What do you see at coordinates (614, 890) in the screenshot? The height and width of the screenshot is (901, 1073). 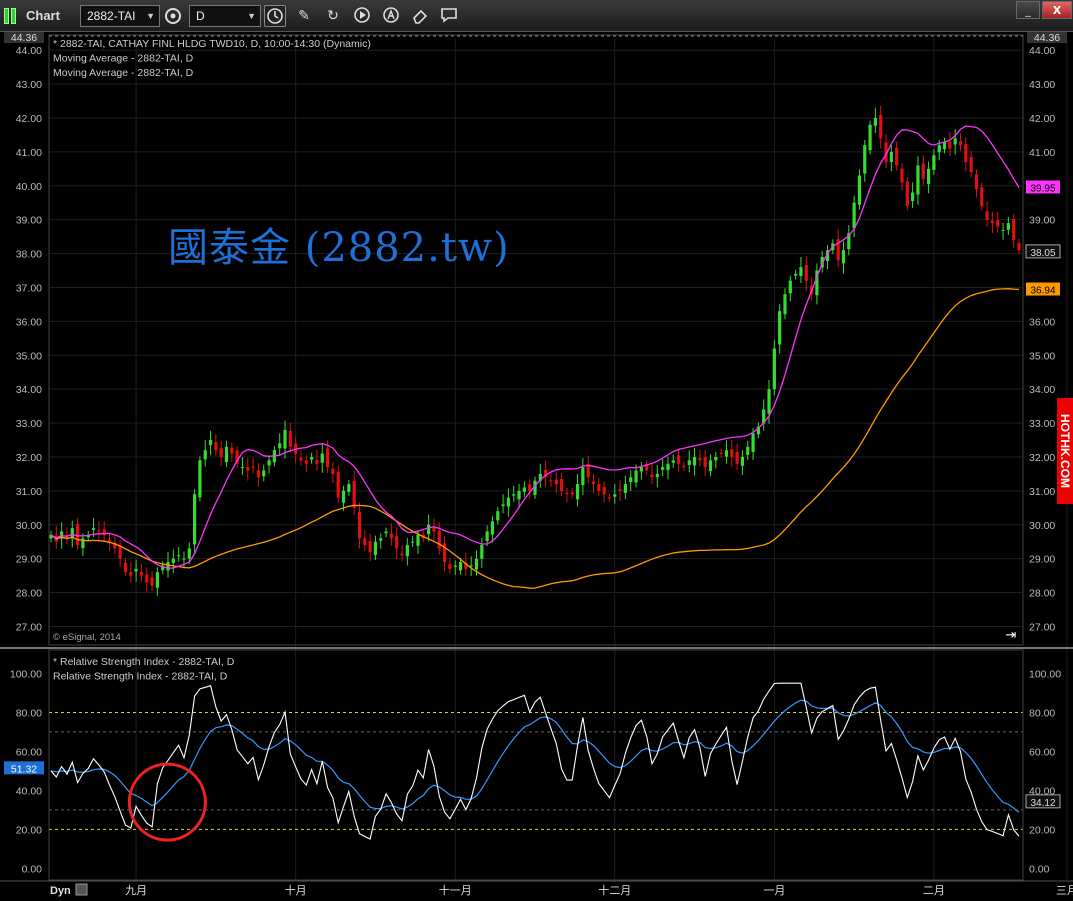 I see `time-tick-label: 十二月` at bounding box center [614, 890].